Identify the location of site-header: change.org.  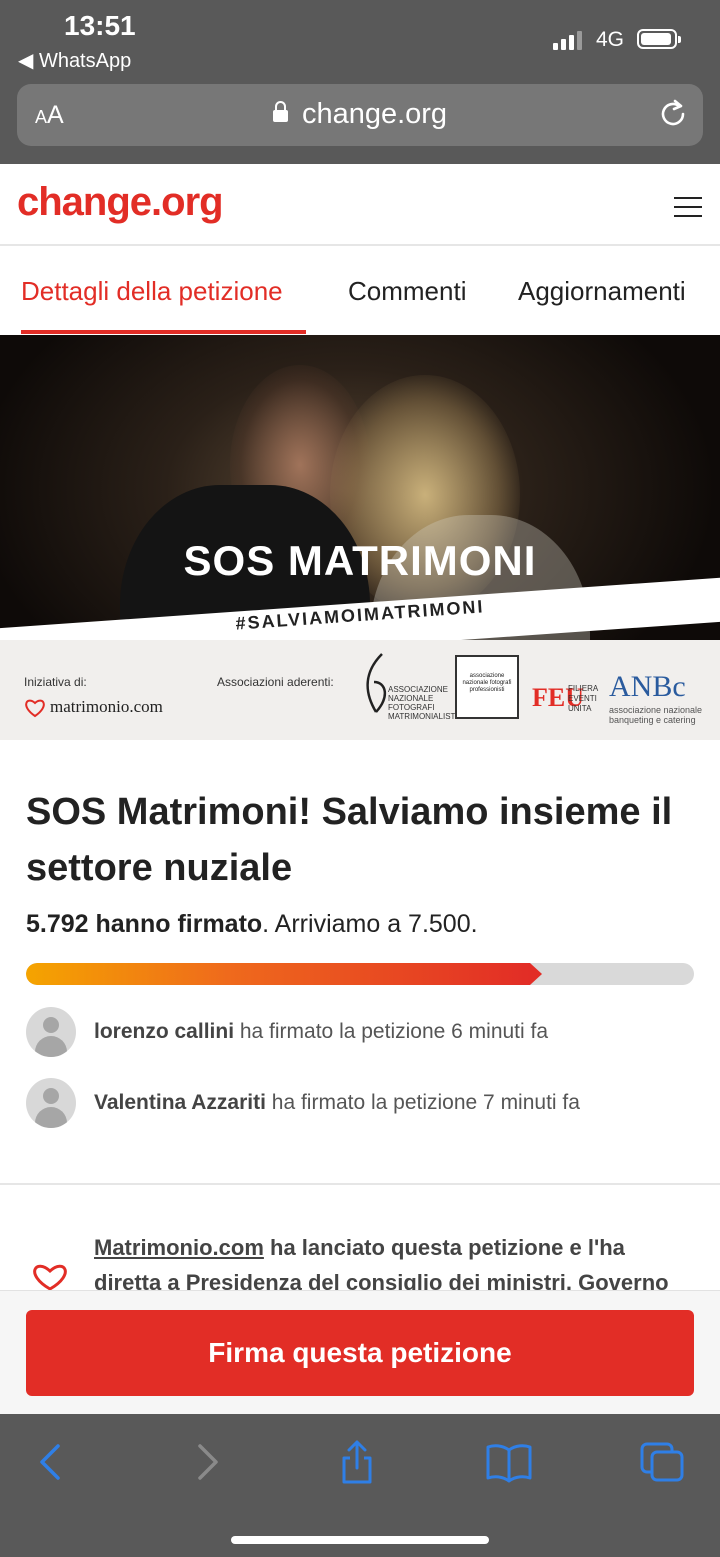
(360, 205).